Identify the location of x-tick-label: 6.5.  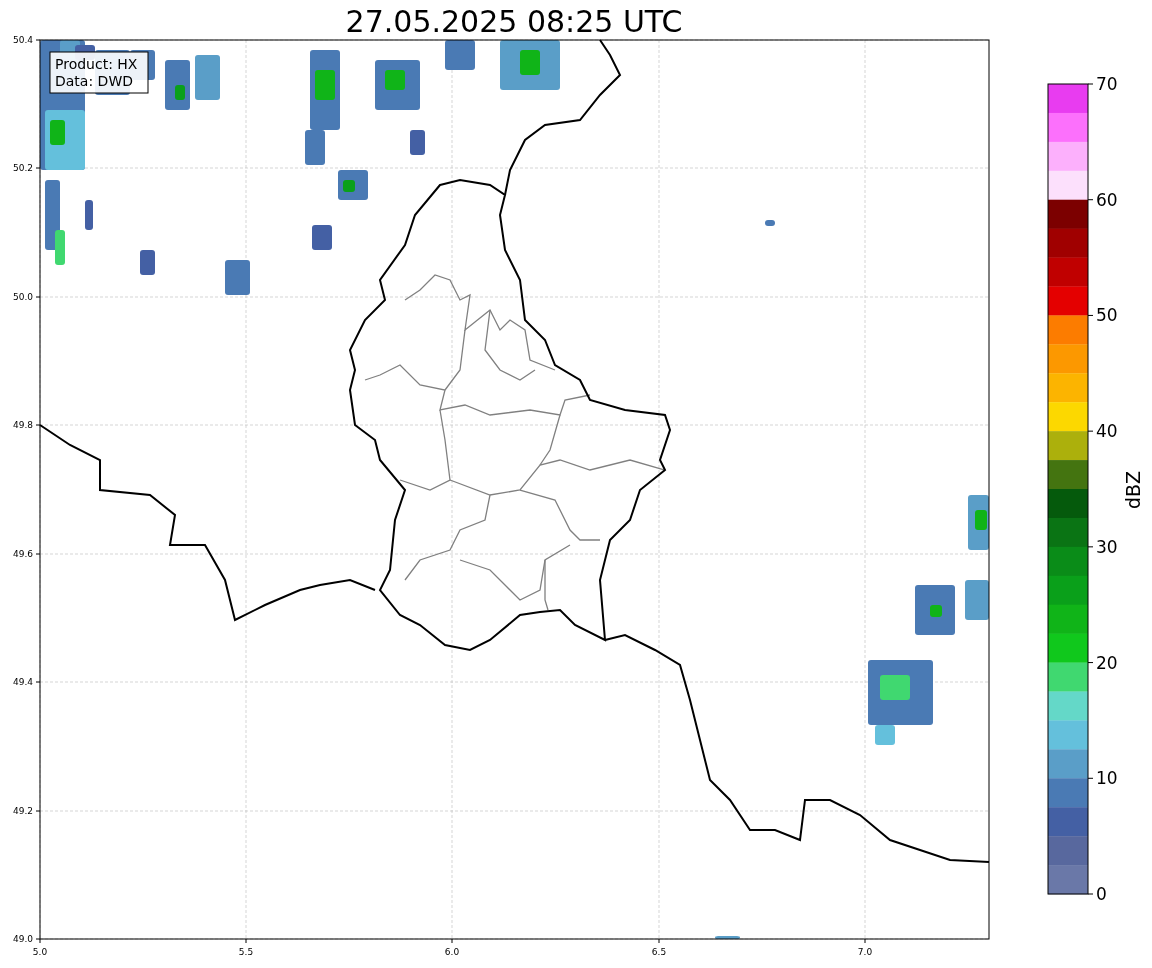
(659, 952).